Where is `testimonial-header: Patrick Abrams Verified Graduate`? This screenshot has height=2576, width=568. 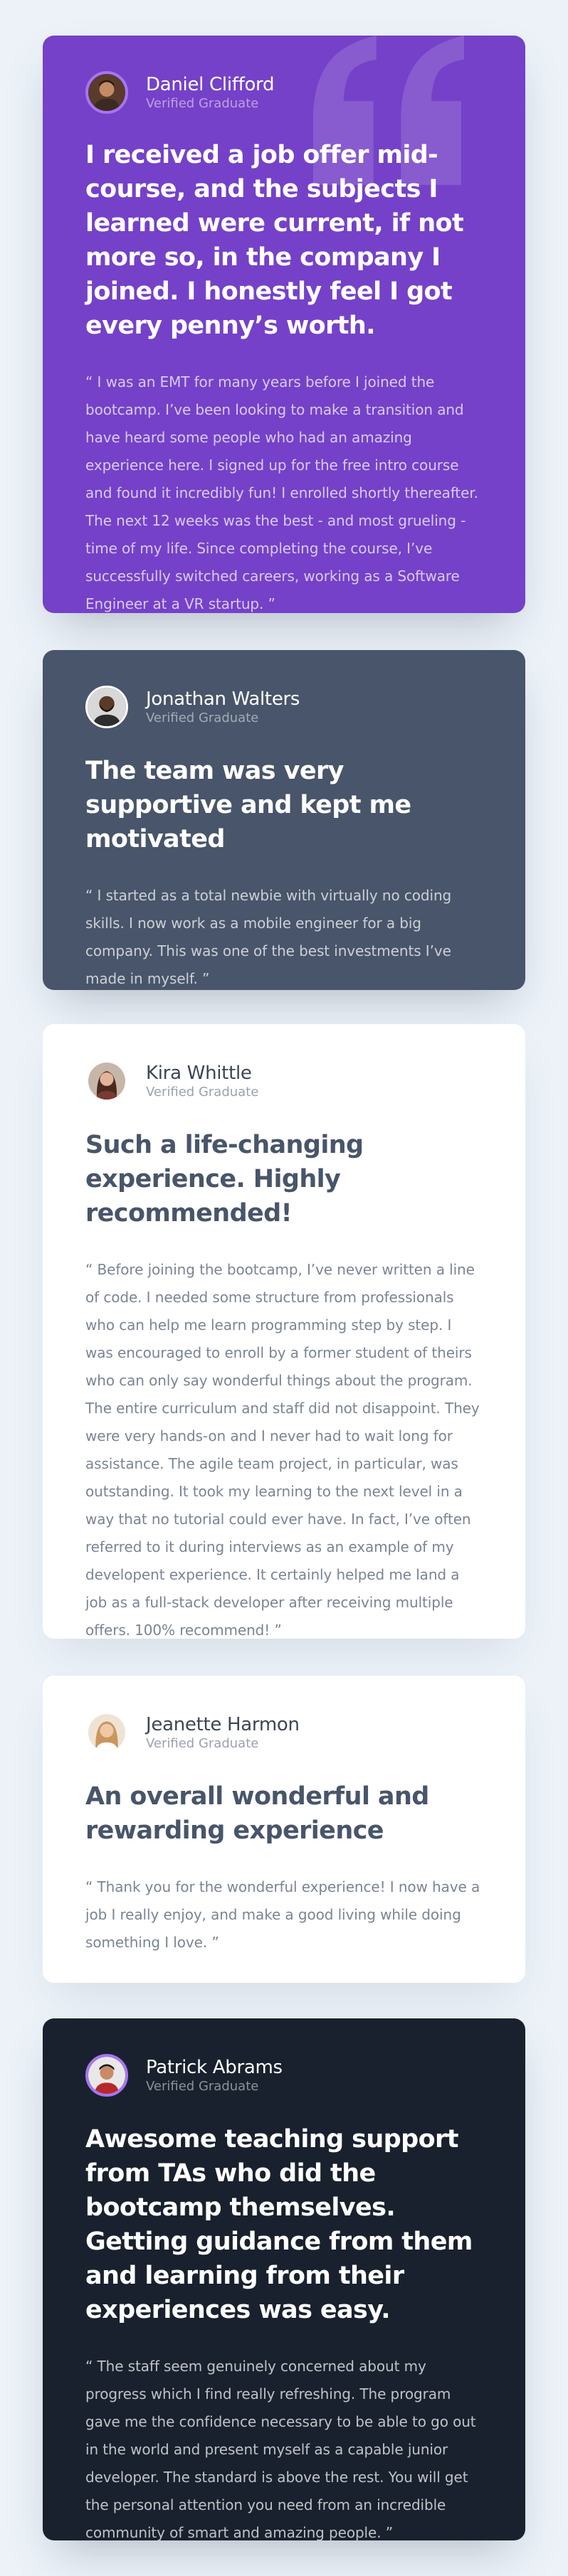 testimonial-header: Patrick Abrams Verified Graduate is located at coordinates (284, 2075).